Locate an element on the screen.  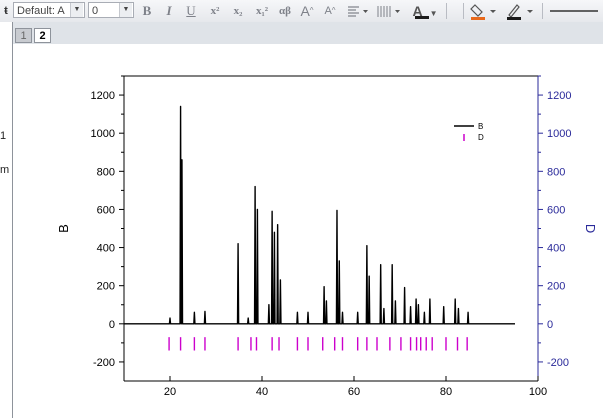
legend-b-label: B is located at coordinates (480, 126).